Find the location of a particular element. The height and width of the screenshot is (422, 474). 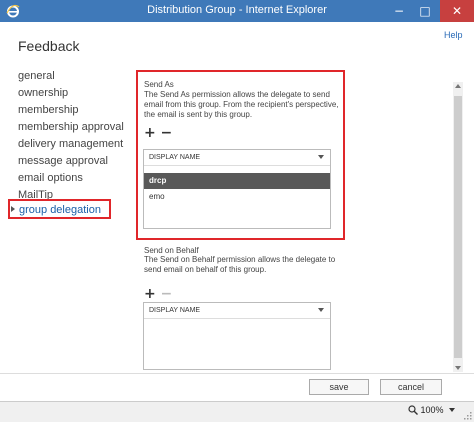

send-as-list: DISPLAY NAME drcp emo is located at coordinates (237, 189).